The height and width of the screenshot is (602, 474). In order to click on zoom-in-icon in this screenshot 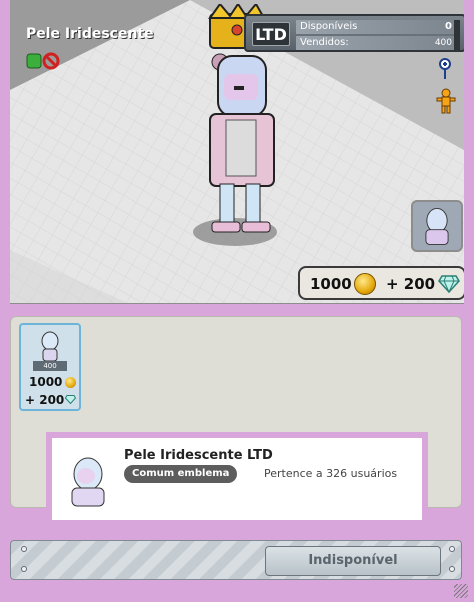, I will do `click(445, 69)`.